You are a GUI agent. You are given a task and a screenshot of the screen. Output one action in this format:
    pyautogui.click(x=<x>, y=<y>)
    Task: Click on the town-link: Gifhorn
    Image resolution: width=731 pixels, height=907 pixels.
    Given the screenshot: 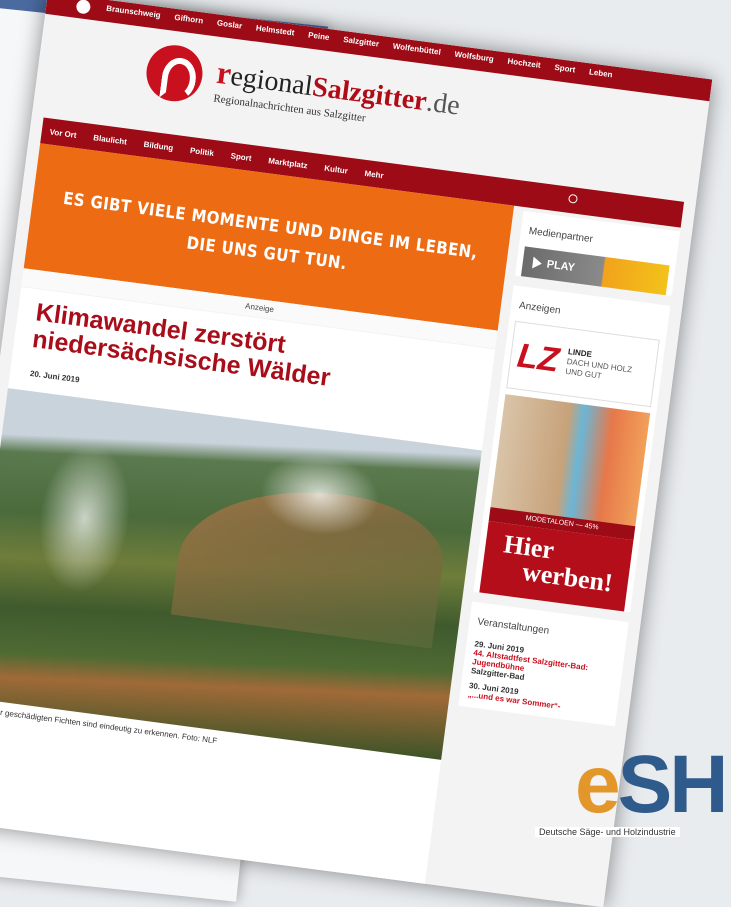 What is the action you would take?
    pyautogui.click(x=189, y=19)
    